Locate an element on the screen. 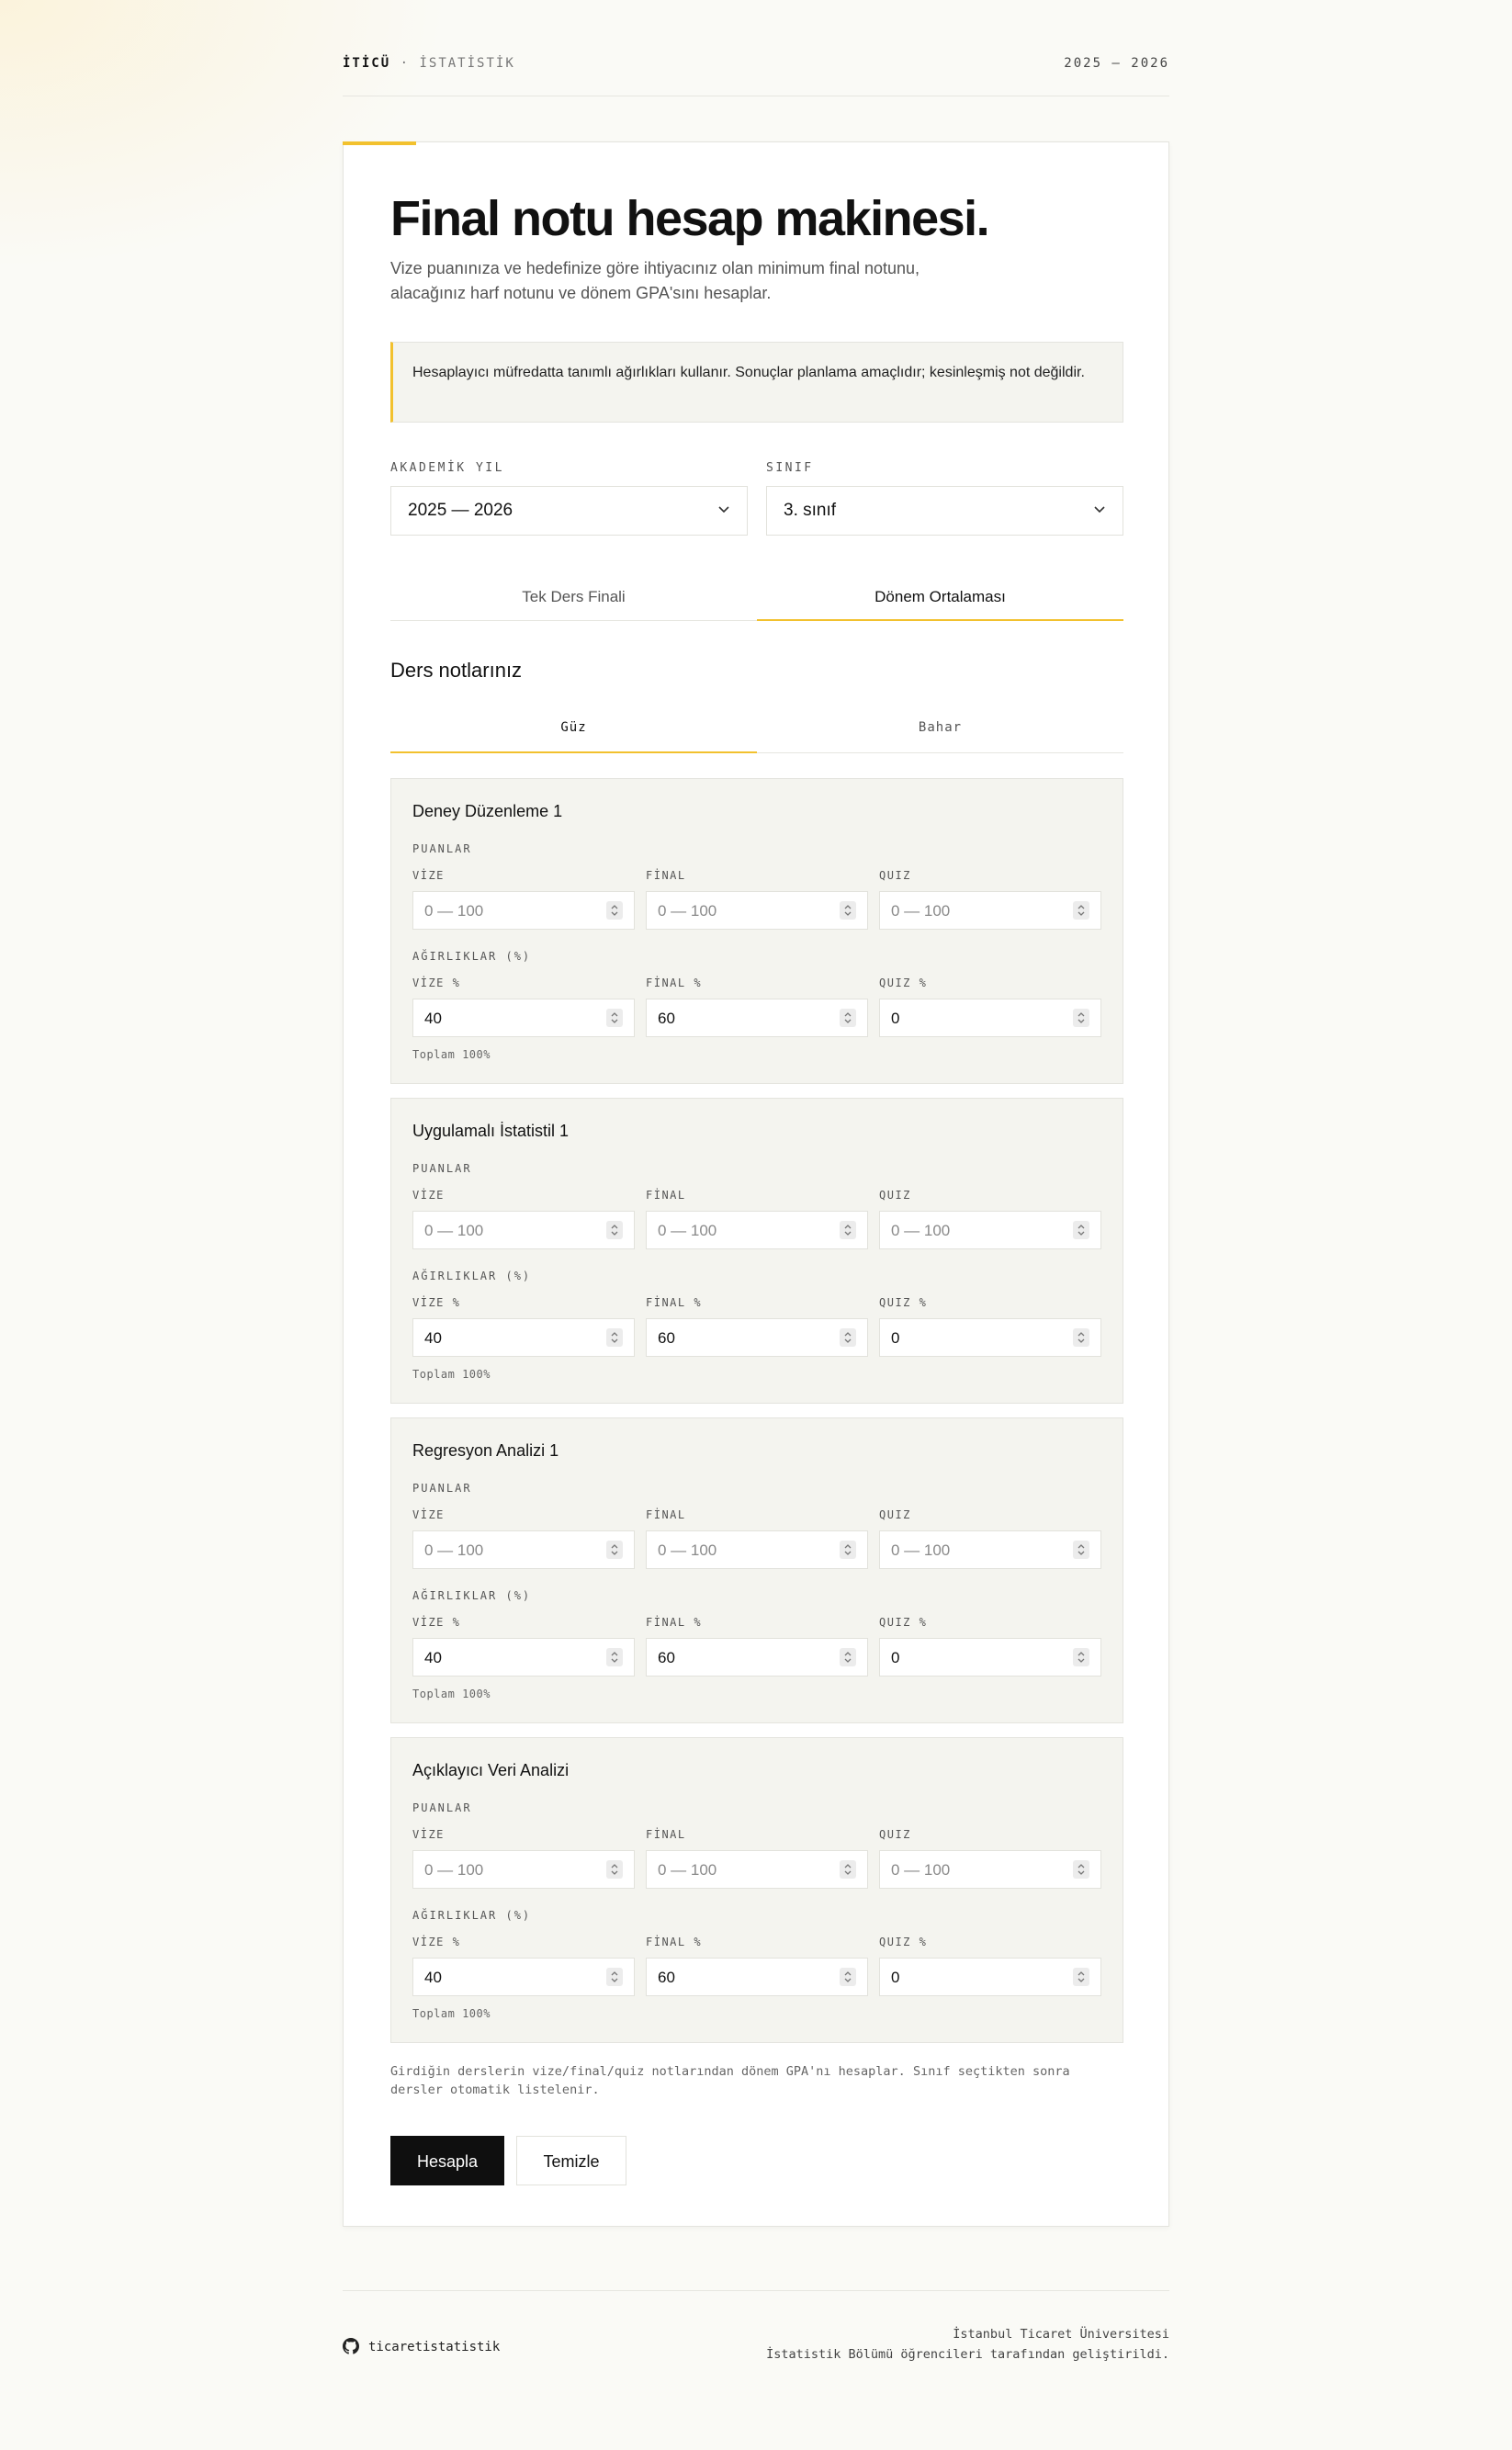 The width and height of the screenshot is (1512, 2450). grades-section-title: Ders notlarınız is located at coordinates (456, 670).